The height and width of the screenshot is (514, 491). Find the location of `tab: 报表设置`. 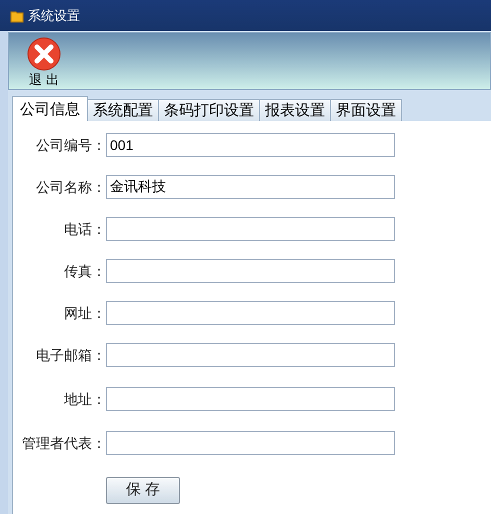

tab: 报表设置 is located at coordinates (295, 110).